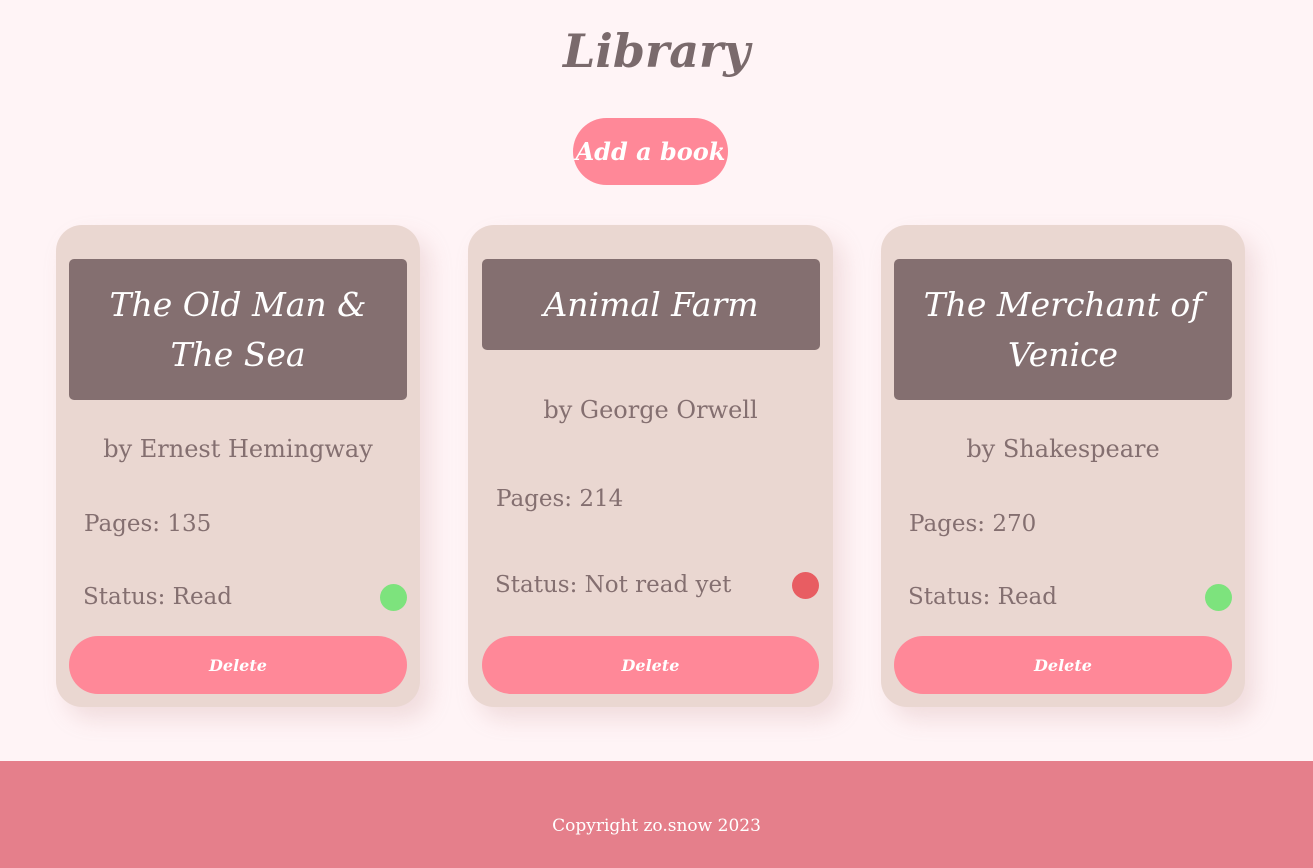 The image size is (1313, 868). Describe the element at coordinates (656, 826) in the screenshot. I see `footer-copyright: Copyright zo.snow 2023` at that location.